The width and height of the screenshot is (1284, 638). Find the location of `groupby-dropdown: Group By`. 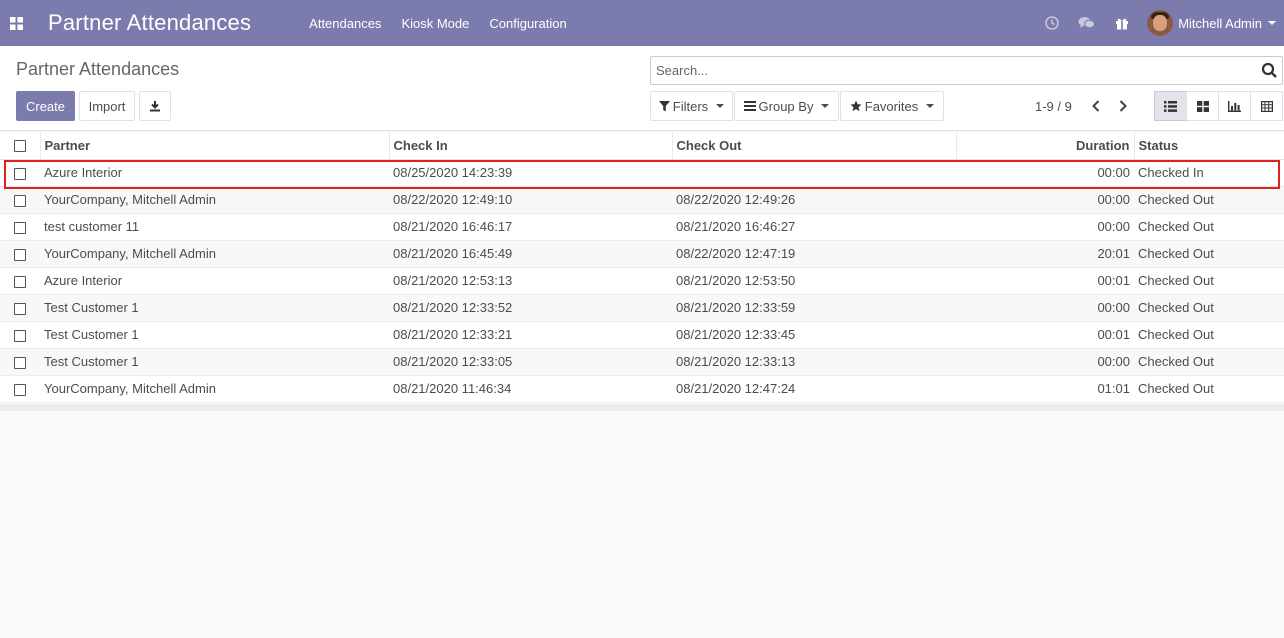

groupby-dropdown: Group By is located at coordinates (786, 106).